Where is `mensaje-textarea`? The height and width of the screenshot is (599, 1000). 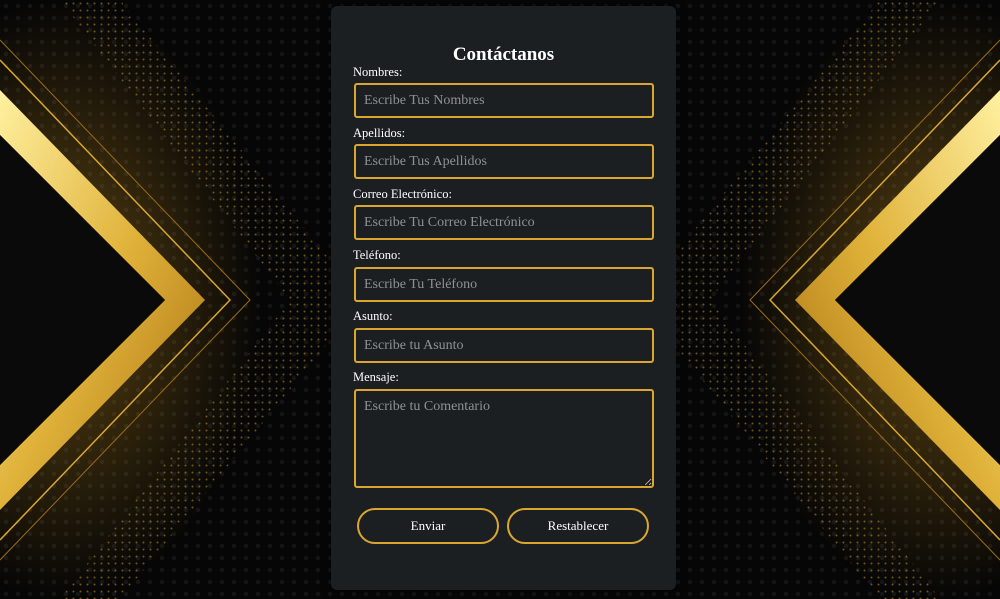 mensaje-textarea is located at coordinates (504, 438).